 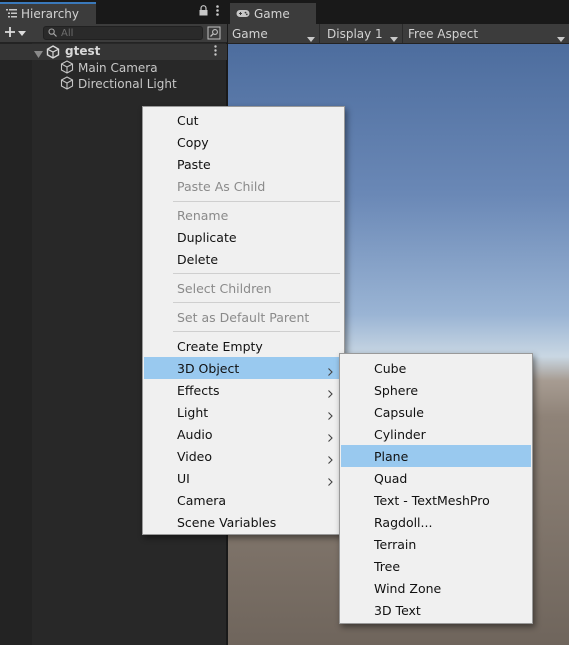 What do you see at coordinates (436, 456) in the screenshot?
I see `submenu-item-plane: Plane` at bounding box center [436, 456].